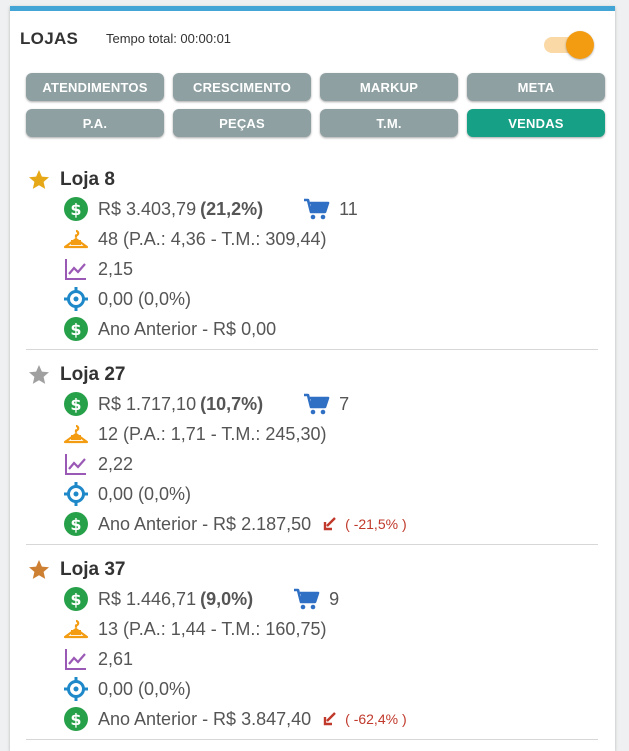 Image resolution: width=629 pixels, height=751 pixels. I want to click on star-silver-icon, so click(39, 374).